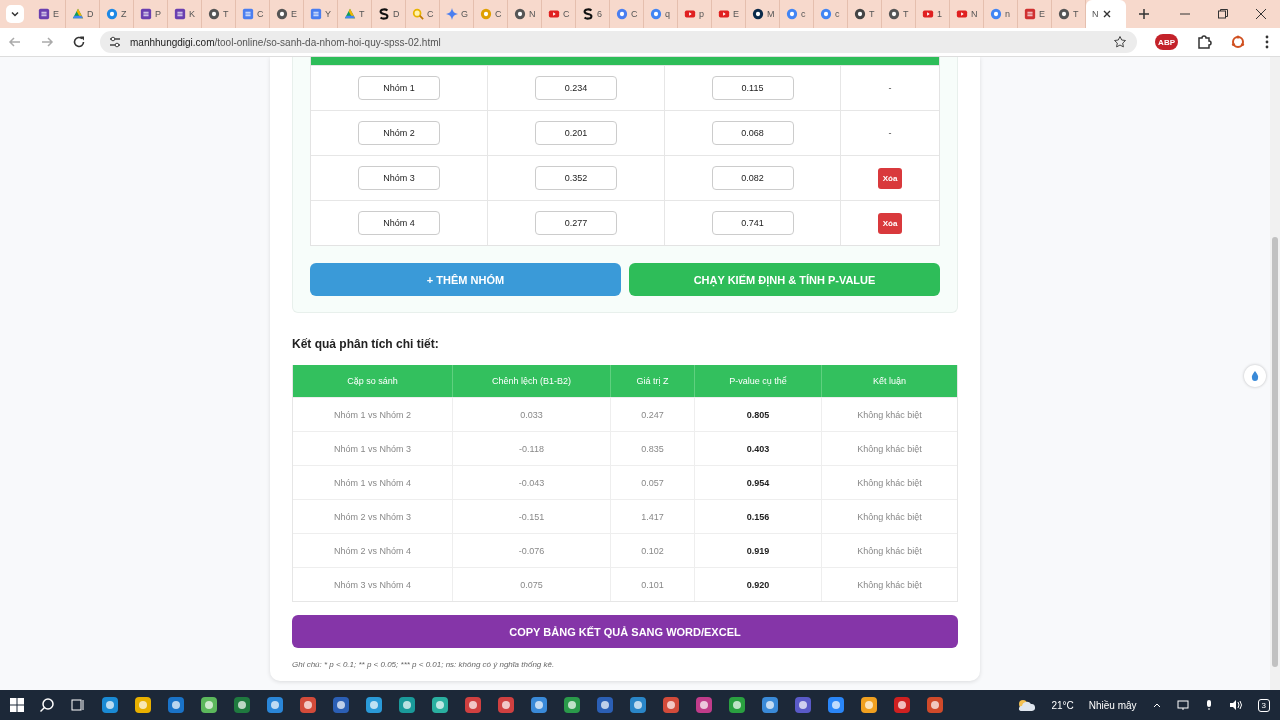  Describe the element at coordinates (78, 14) in the screenshot. I see `triangle-icon` at that location.